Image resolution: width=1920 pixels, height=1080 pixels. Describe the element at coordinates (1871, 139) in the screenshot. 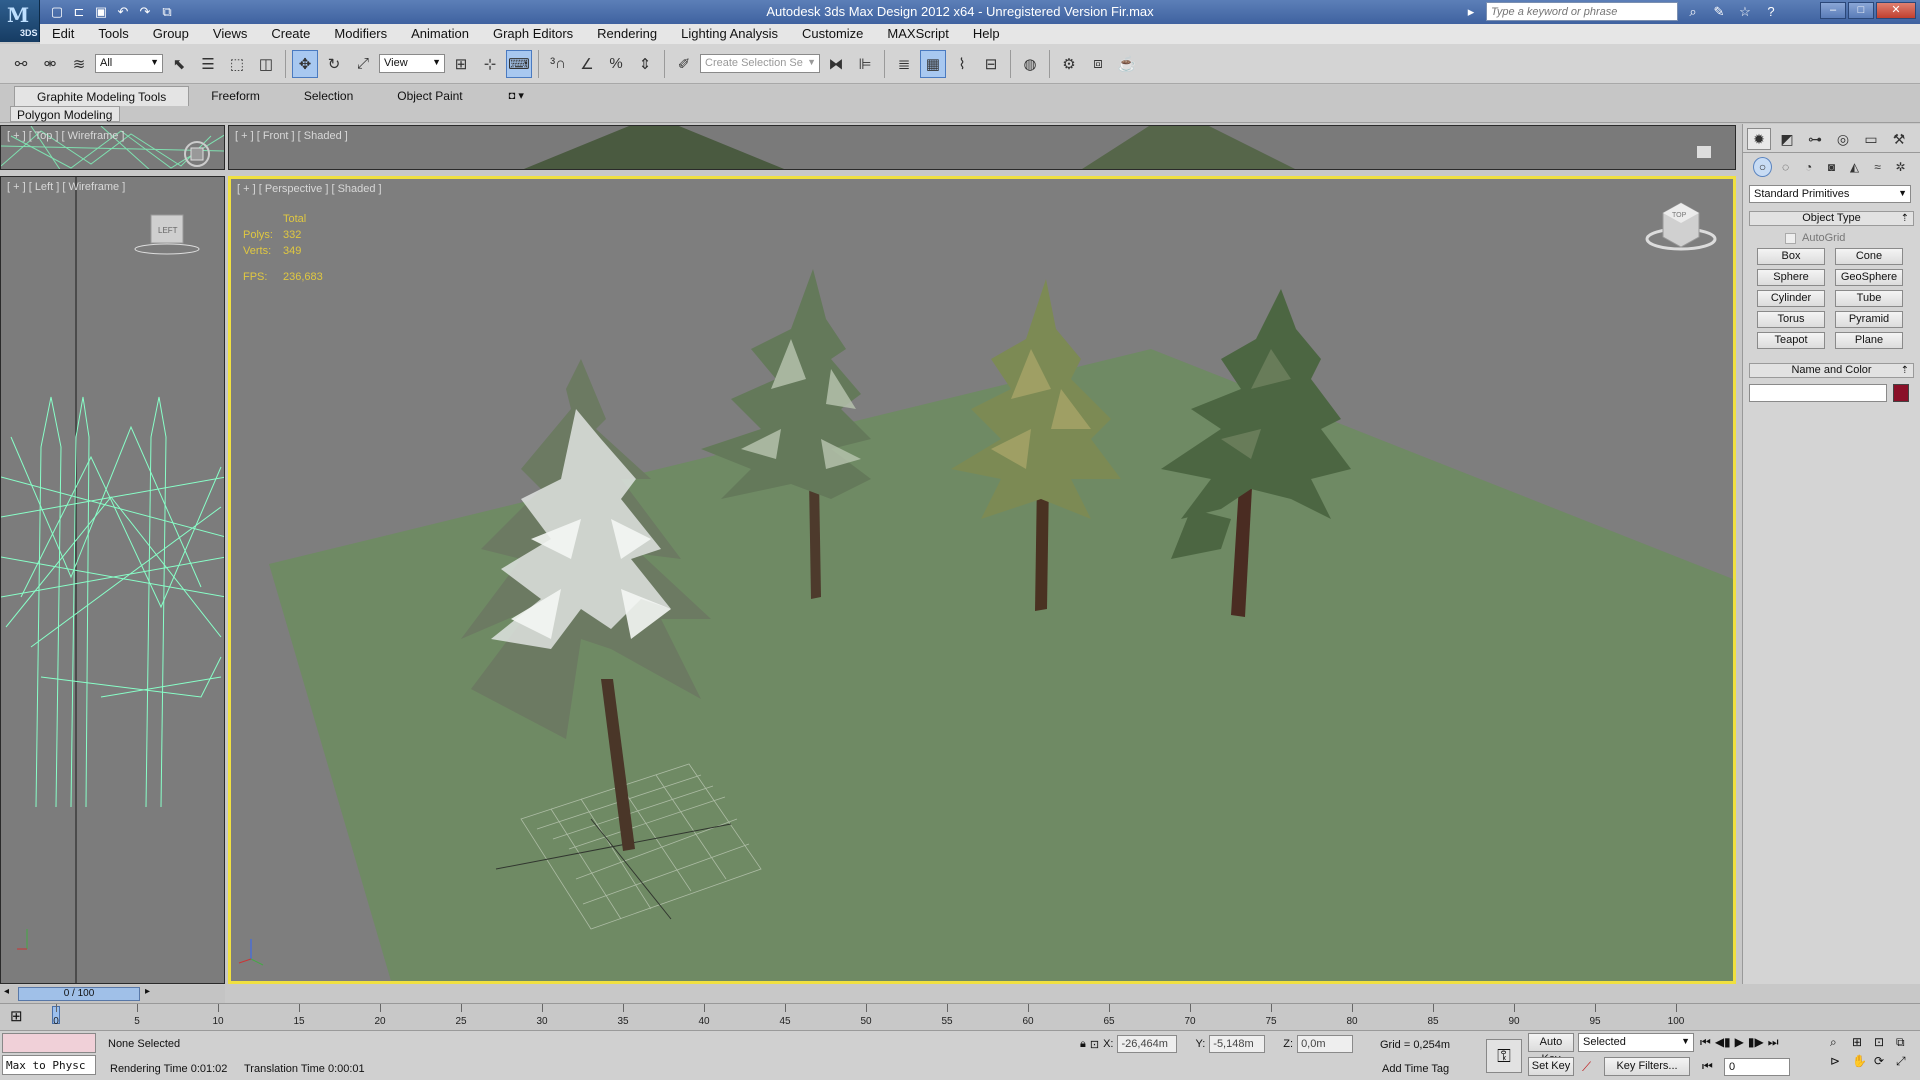

I see `display-tab-icon: ▭` at that location.